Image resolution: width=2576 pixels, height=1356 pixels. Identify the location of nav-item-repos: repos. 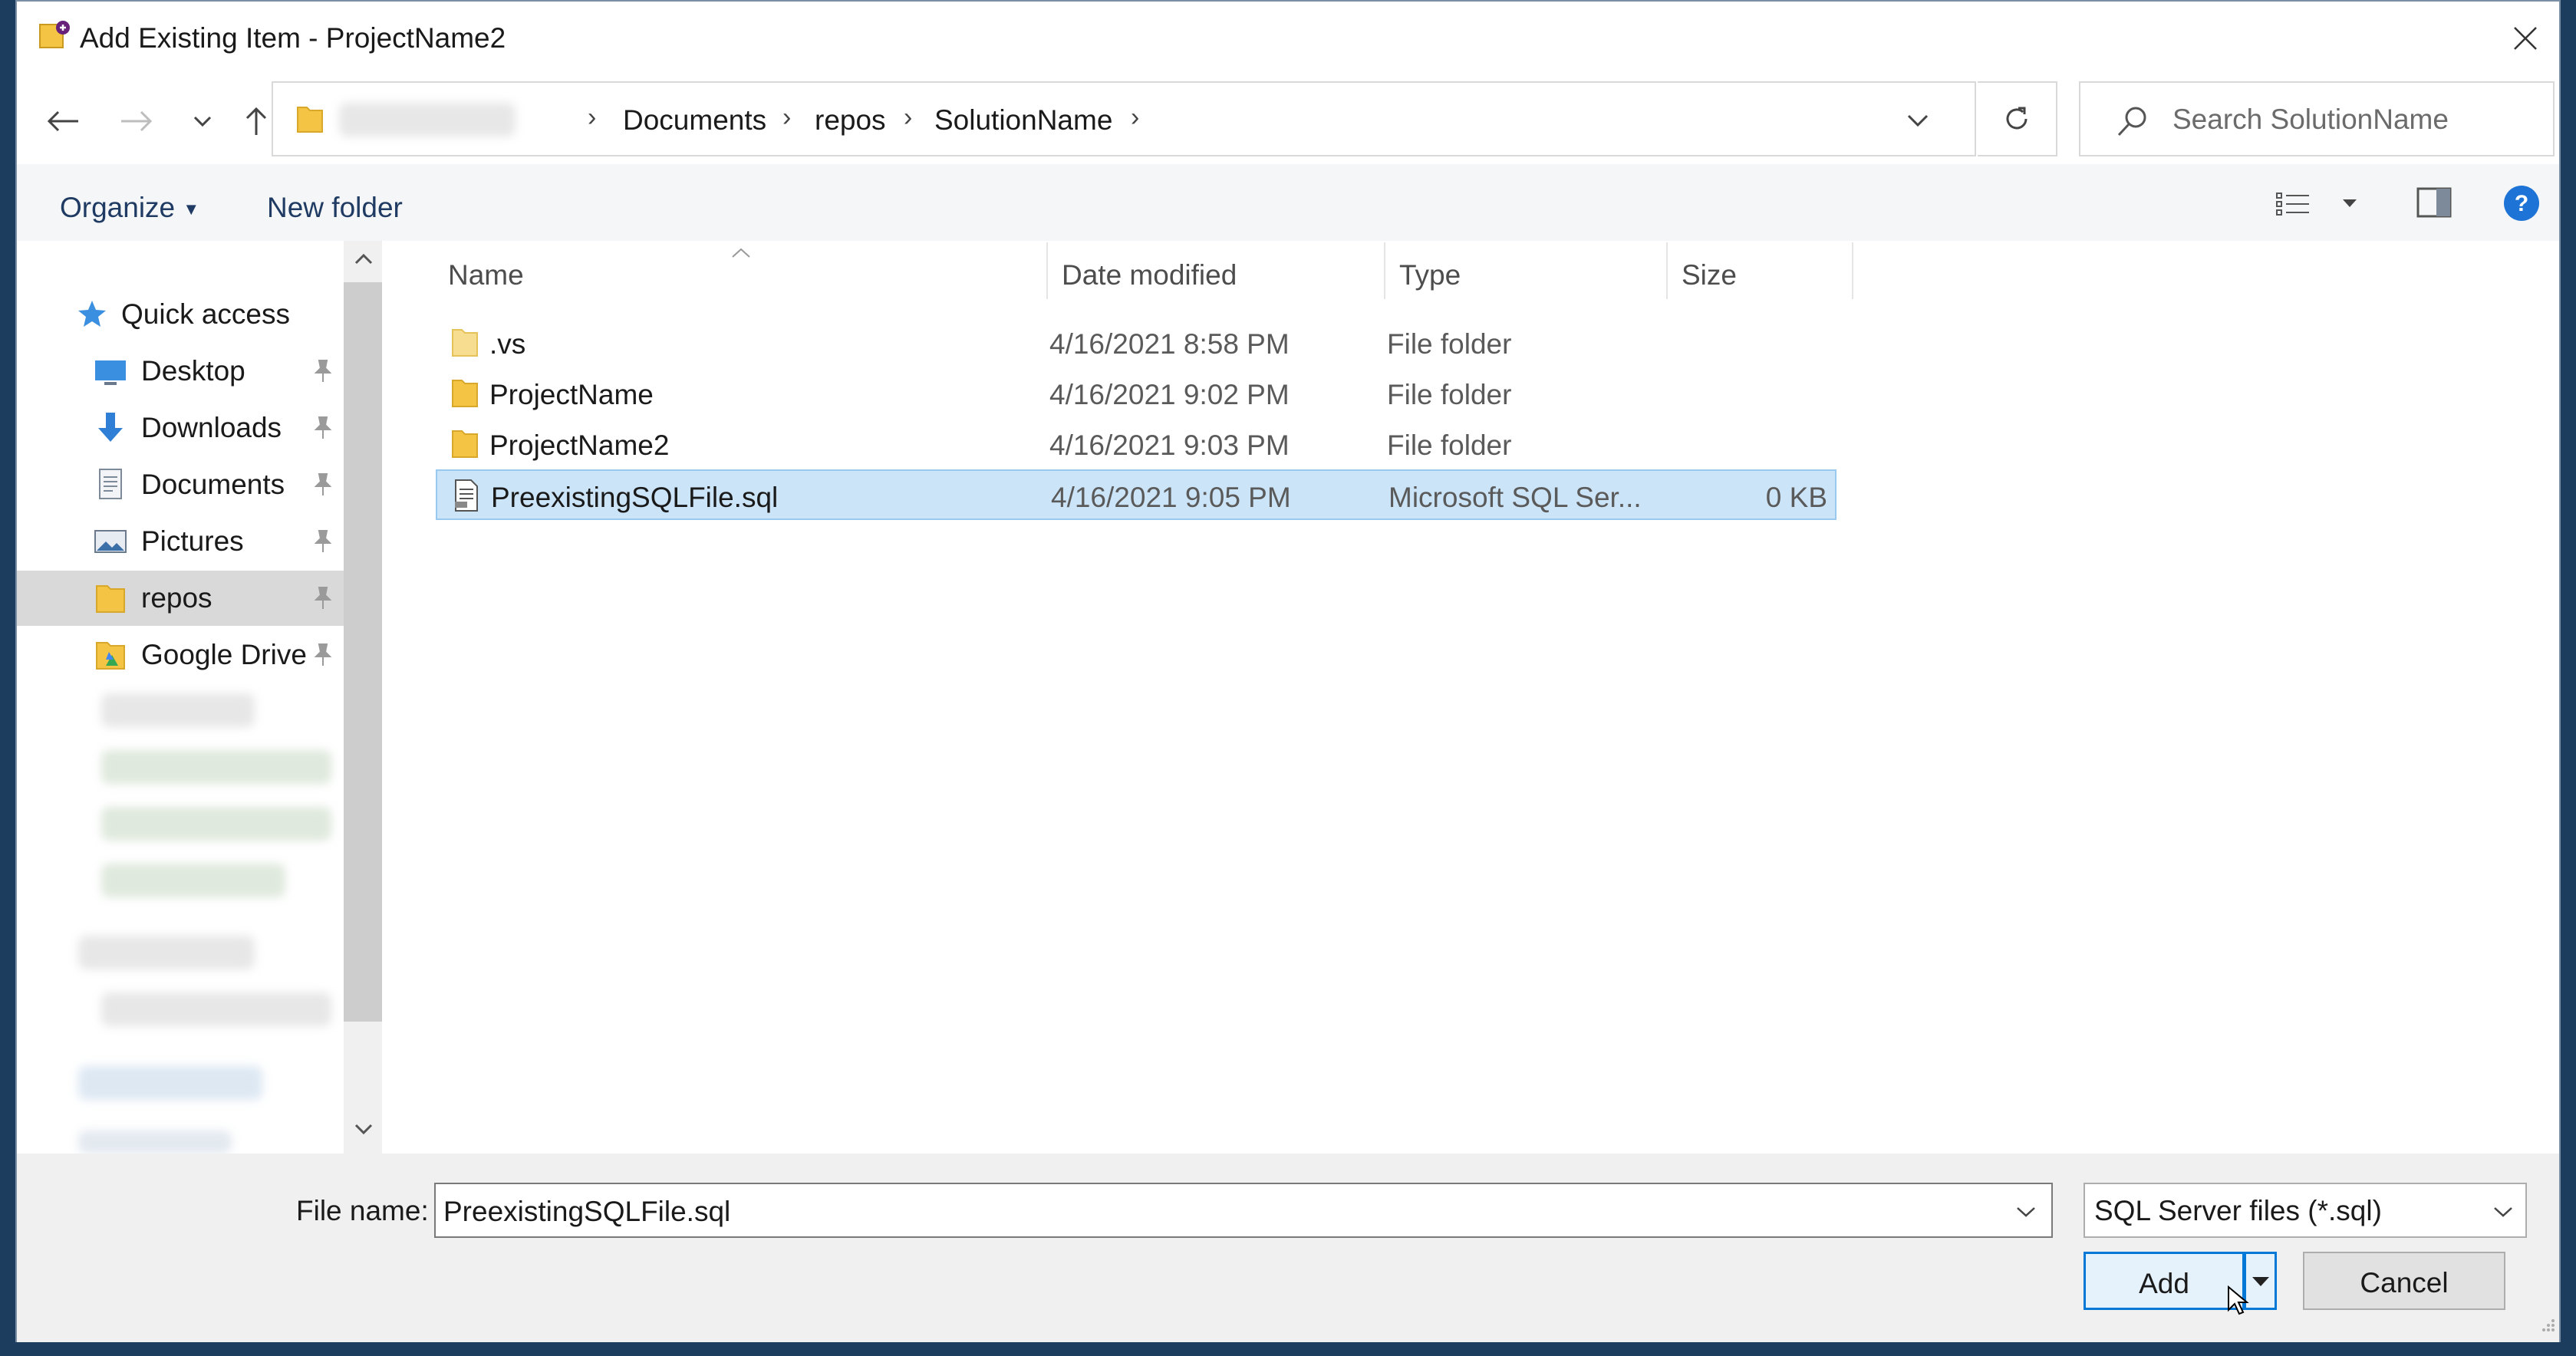
(180, 598).